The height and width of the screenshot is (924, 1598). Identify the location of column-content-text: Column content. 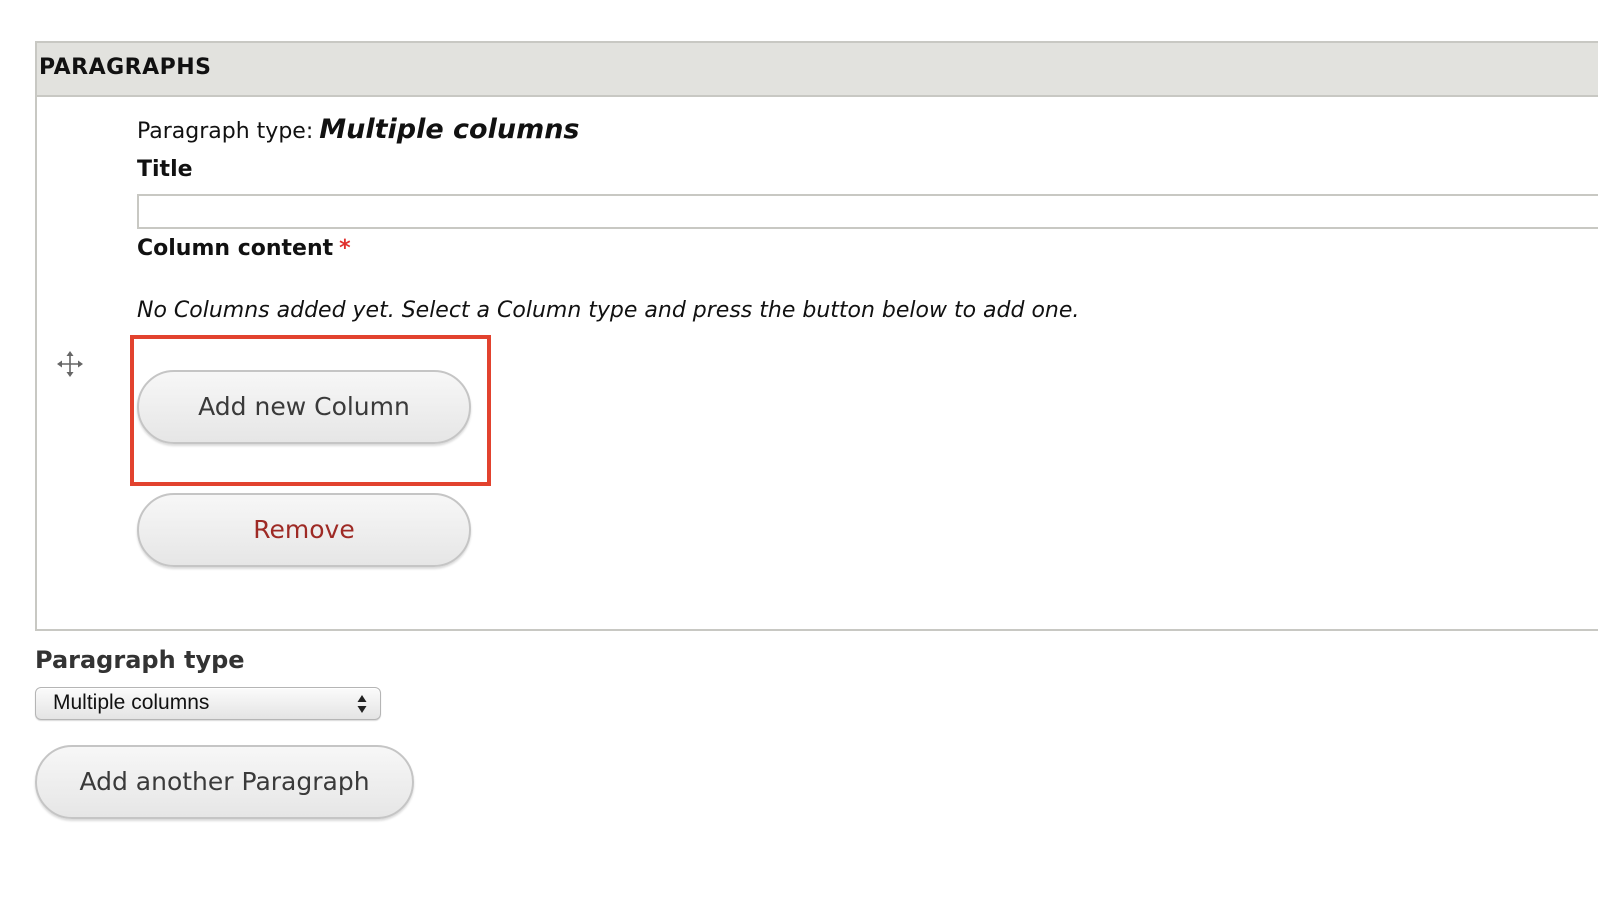
(235, 248).